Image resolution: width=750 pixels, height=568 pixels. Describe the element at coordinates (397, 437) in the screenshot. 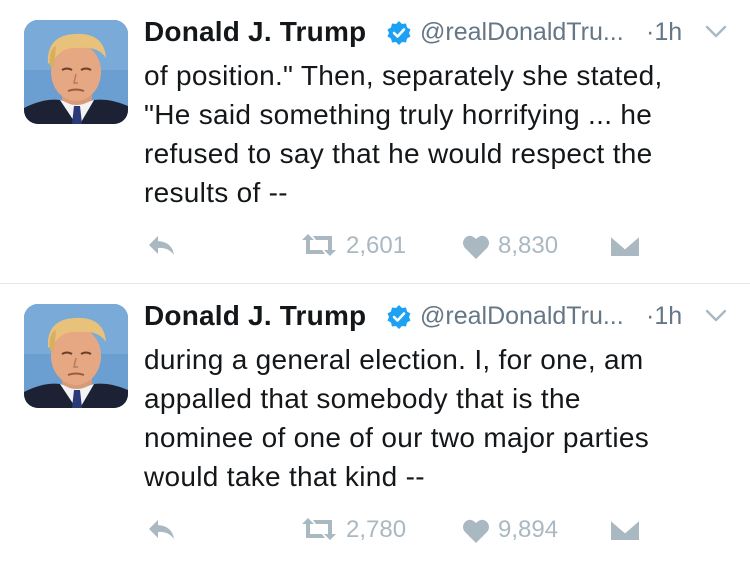

I see `tweet-text-line: nominee of one of our two major parties` at that location.